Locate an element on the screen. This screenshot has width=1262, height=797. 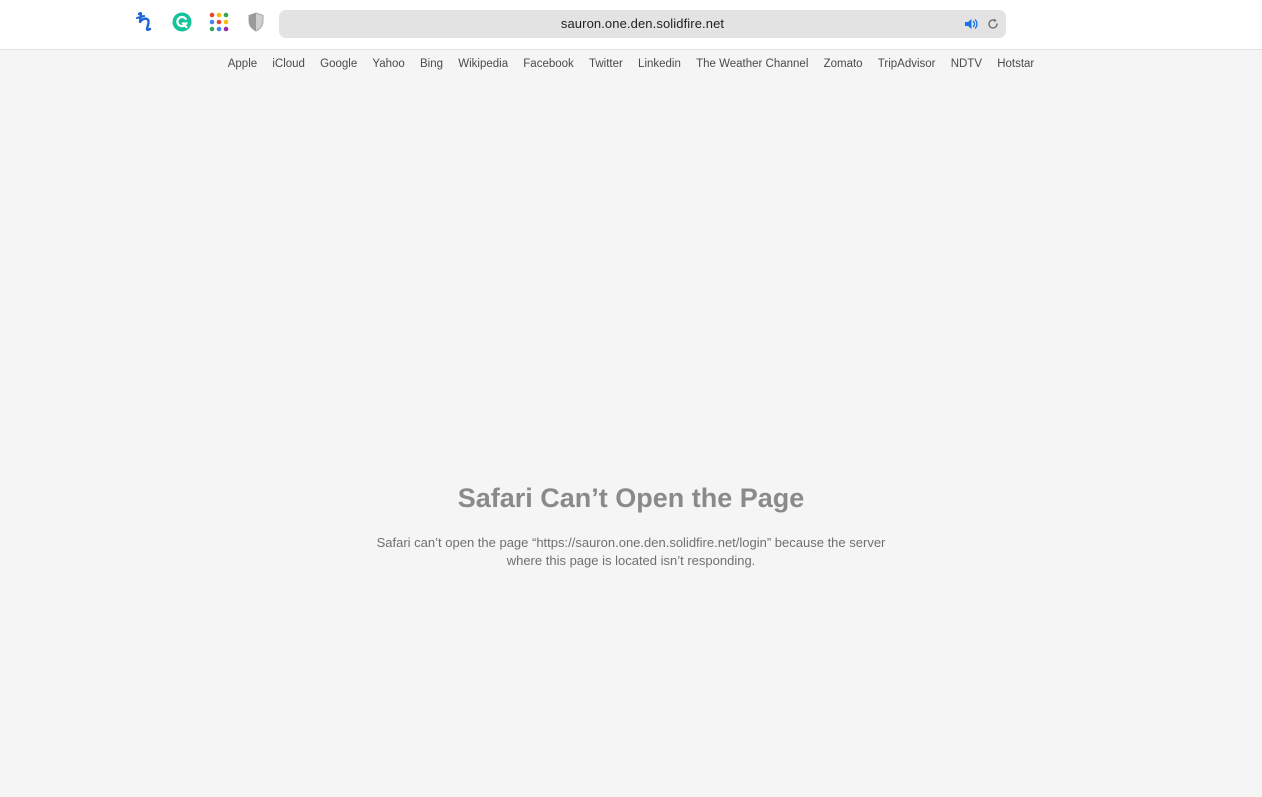
favorite-yahoo: Yahoo is located at coordinates (389, 65).